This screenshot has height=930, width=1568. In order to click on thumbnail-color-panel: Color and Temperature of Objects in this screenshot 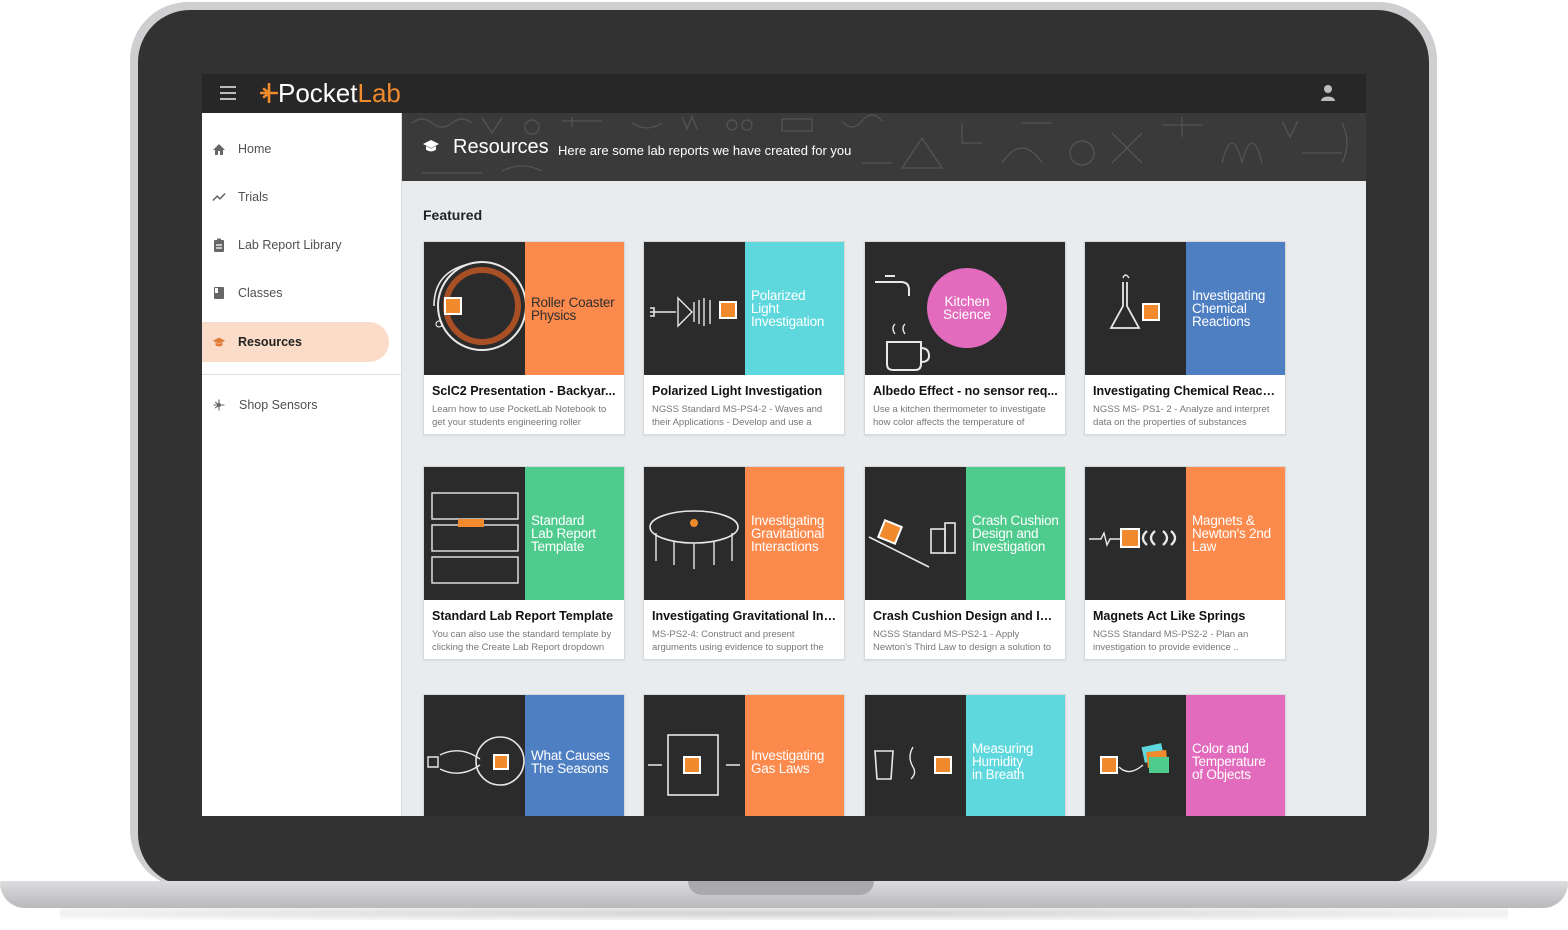, I will do `click(1235, 755)`.